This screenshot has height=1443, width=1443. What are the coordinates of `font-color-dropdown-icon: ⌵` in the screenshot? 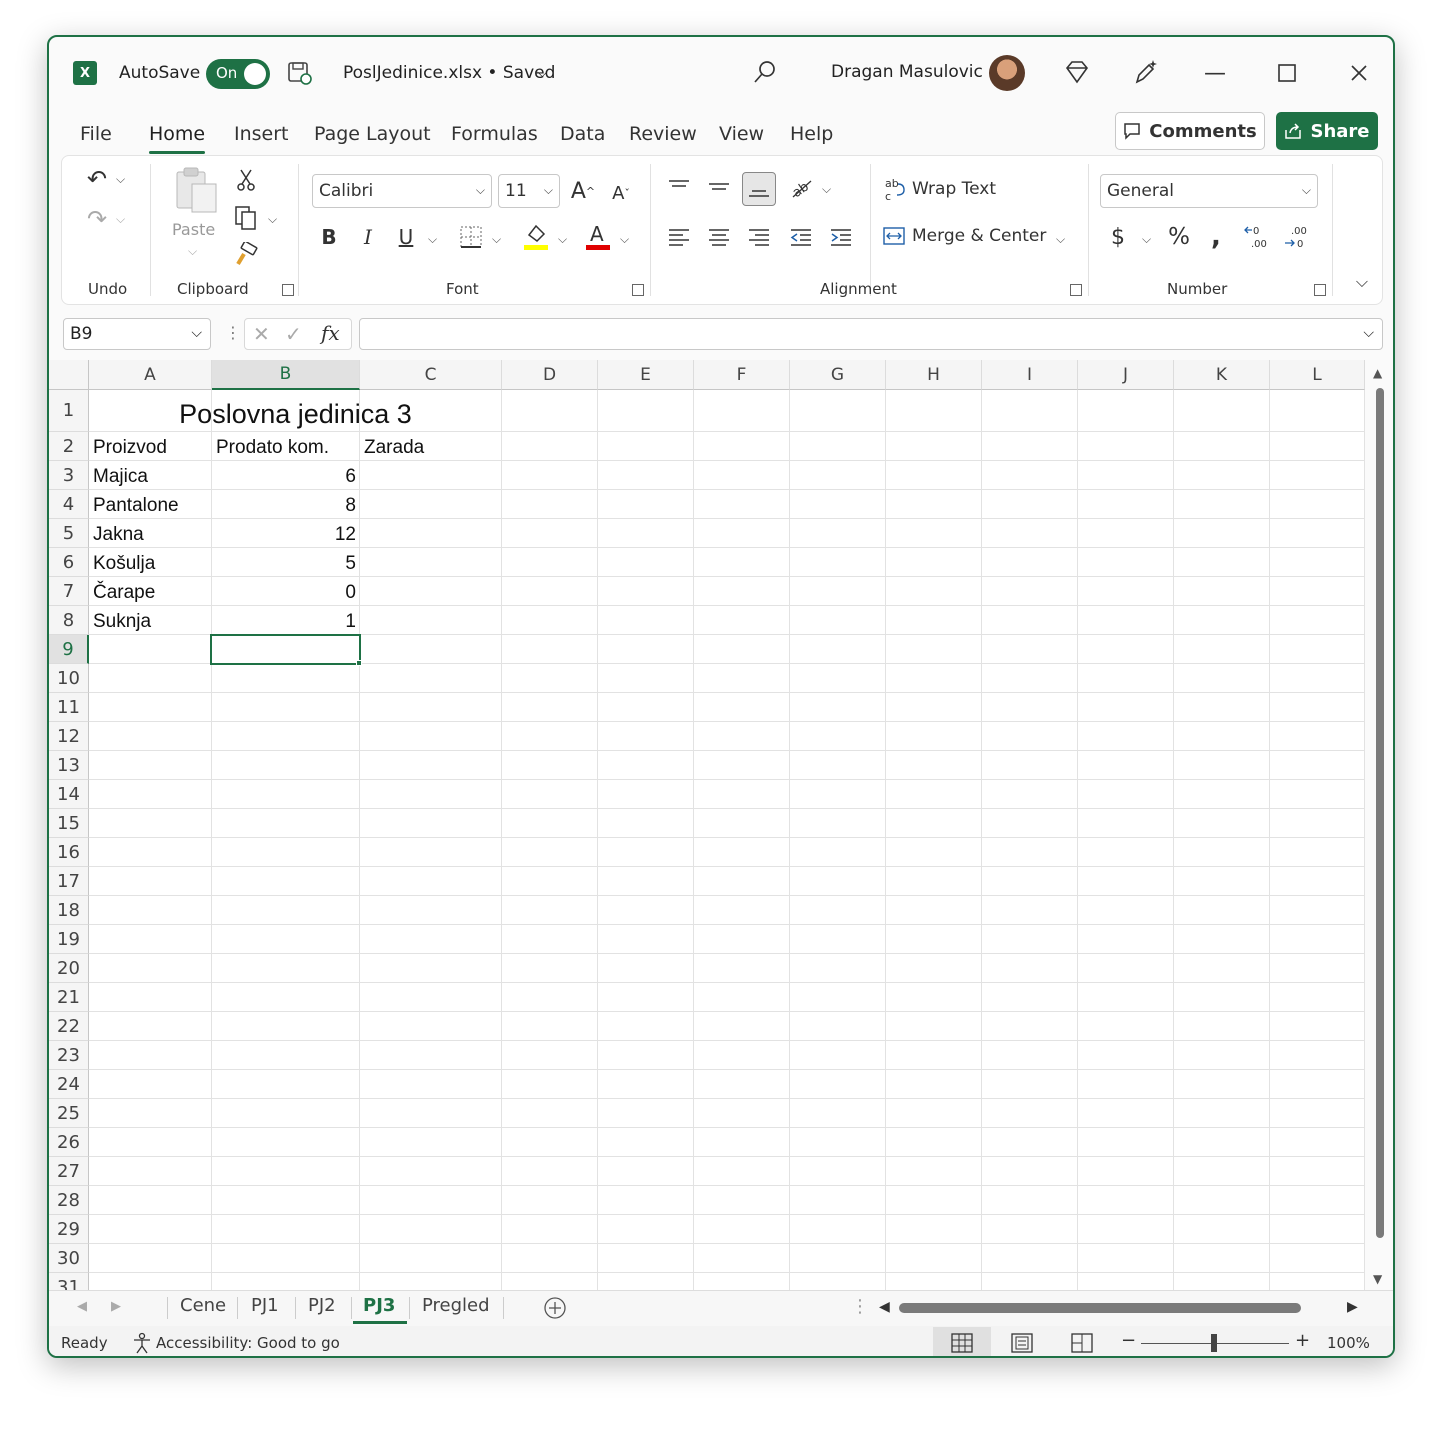 It's located at (624, 239).